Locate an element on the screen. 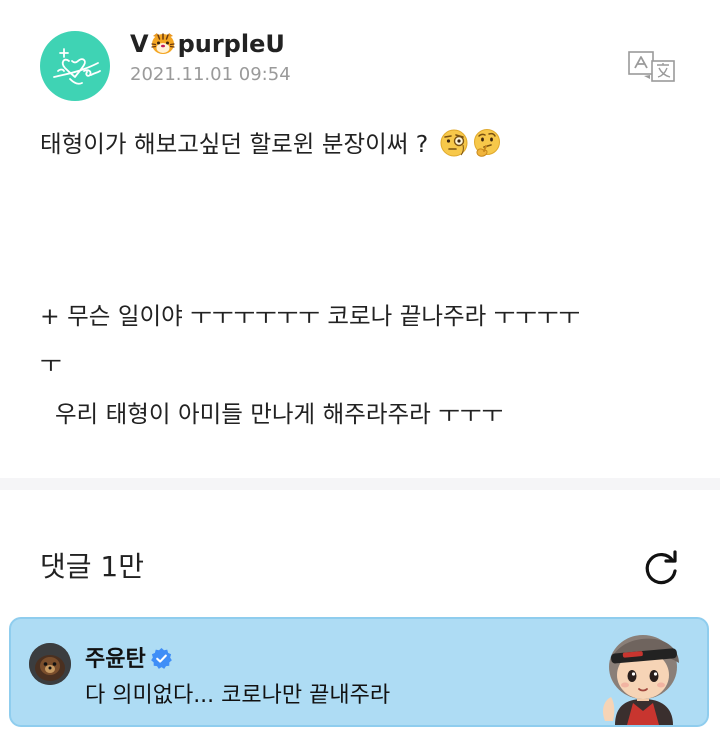 The width and height of the screenshot is (720, 744). refresh-icon is located at coordinates (661, 567).